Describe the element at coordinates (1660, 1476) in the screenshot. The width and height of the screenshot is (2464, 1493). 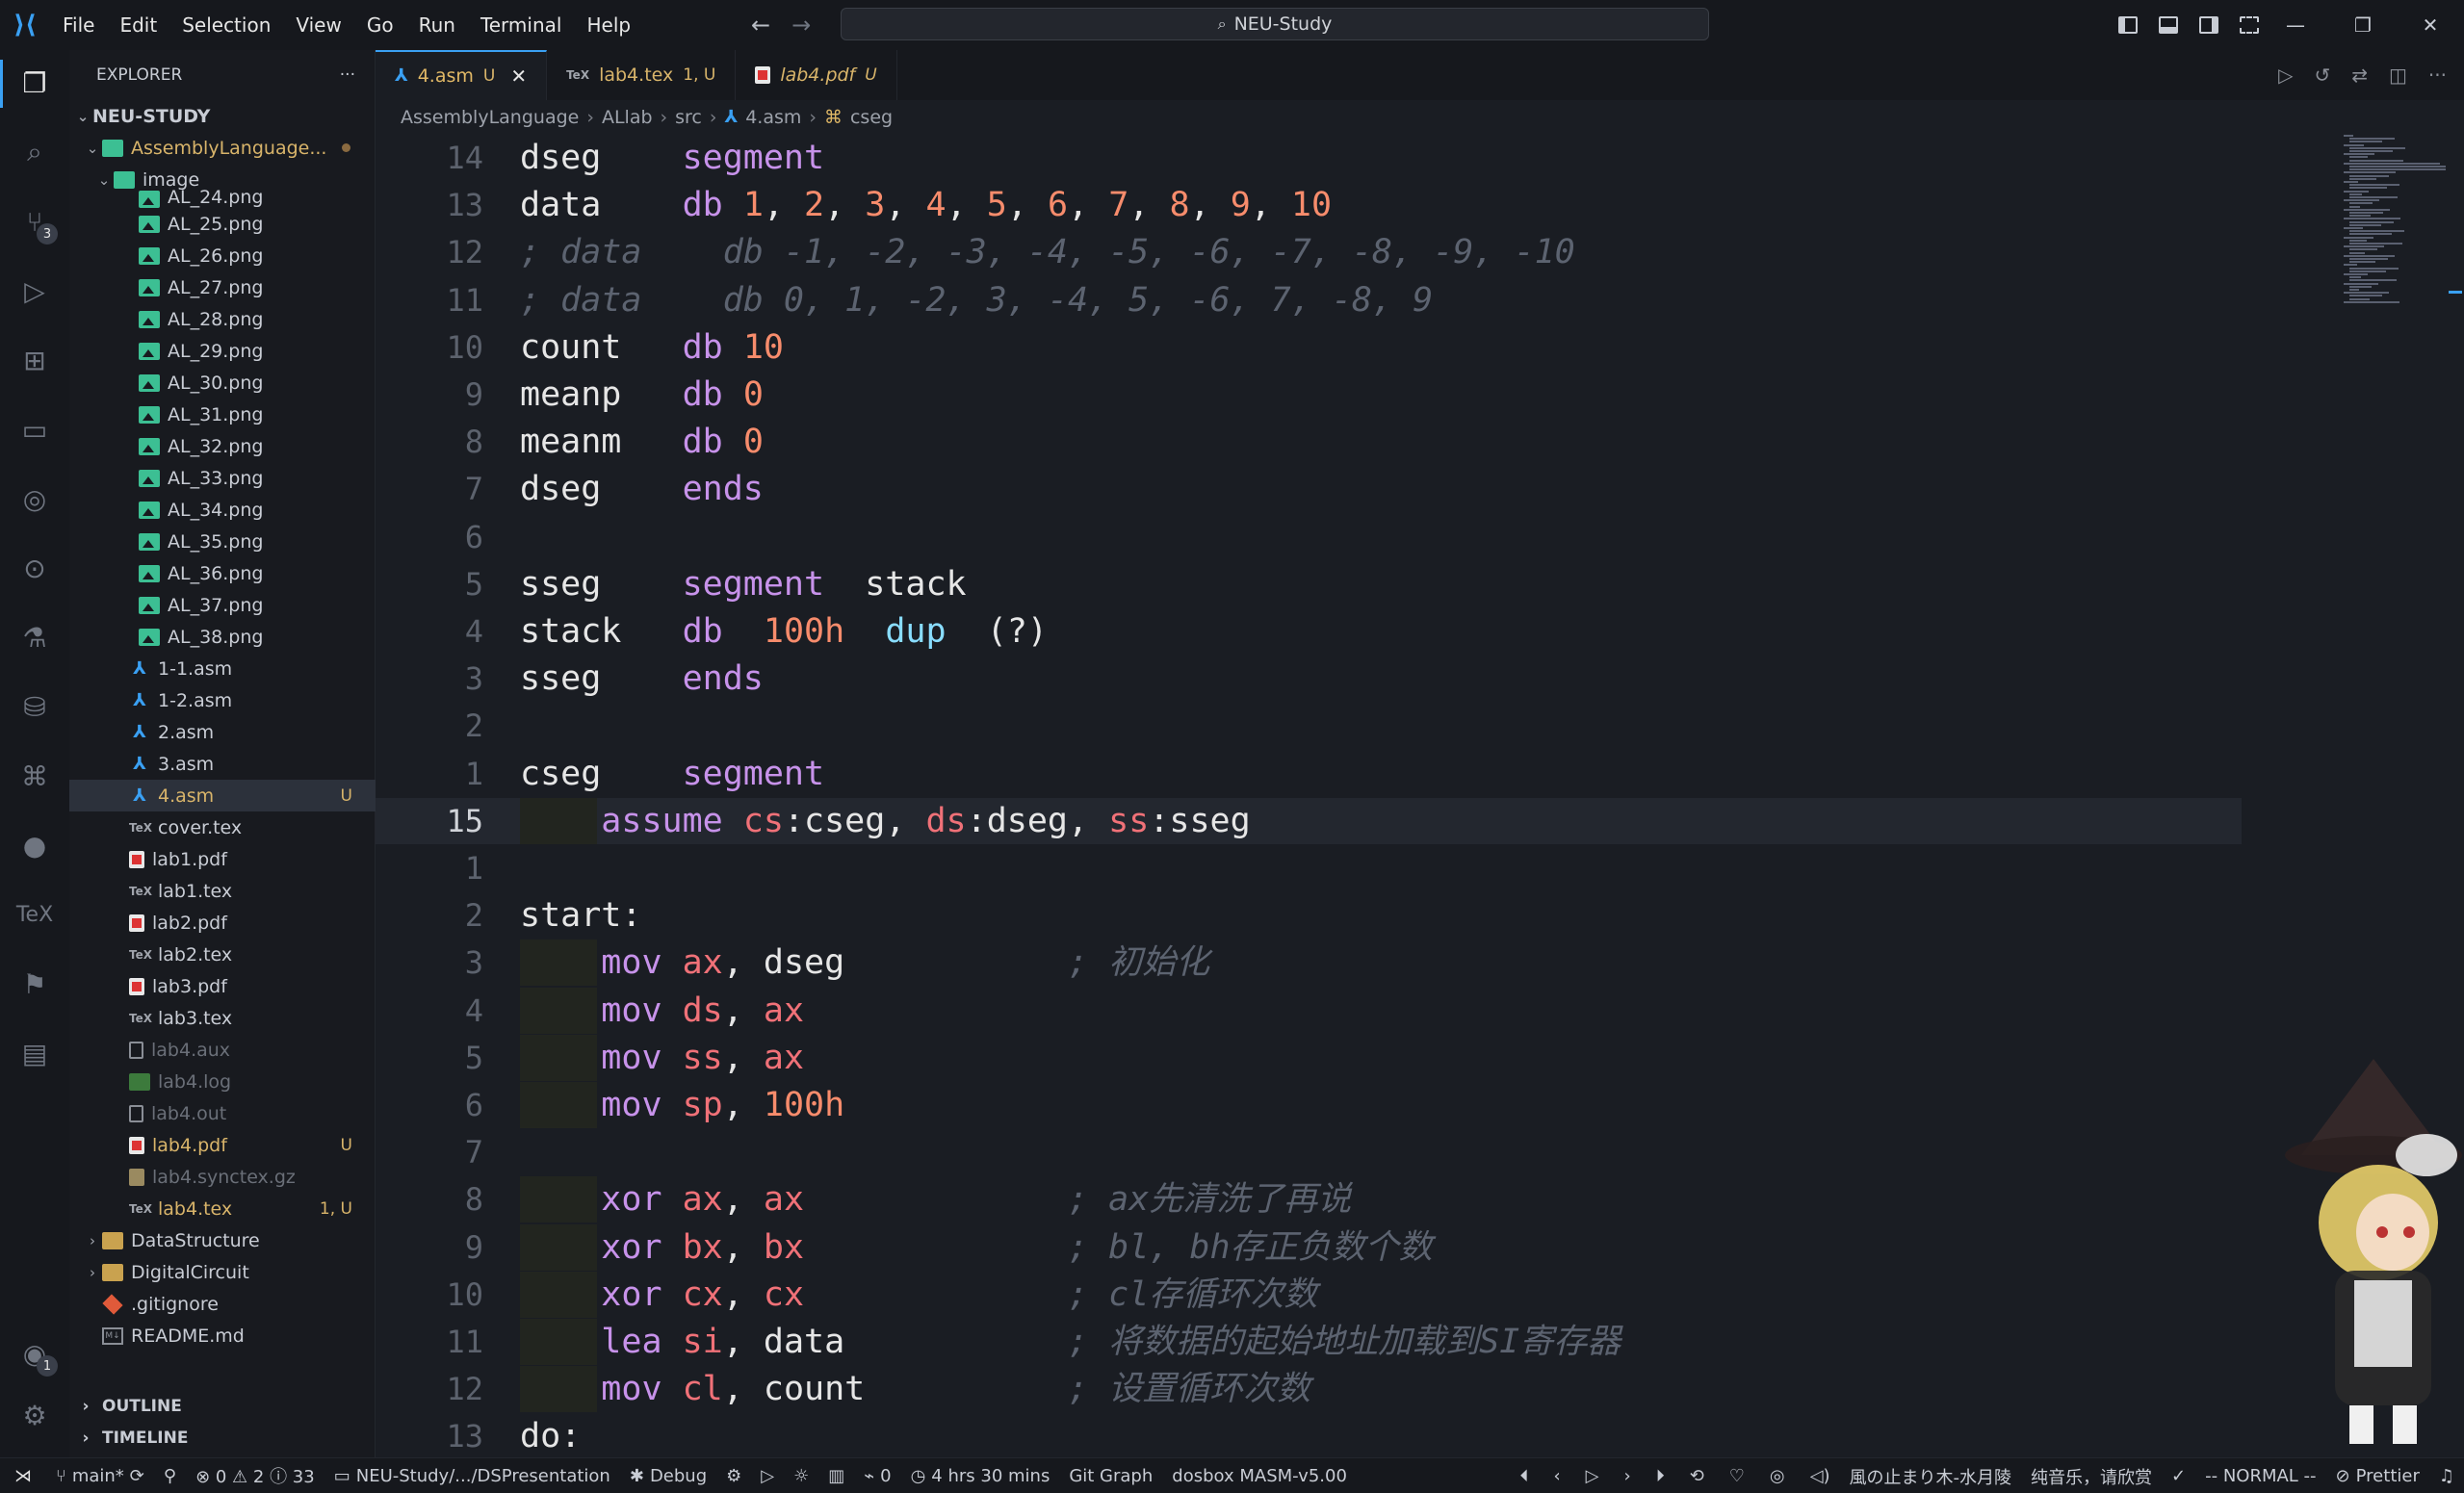
I see `next-track-icon: ⏵` at that location.